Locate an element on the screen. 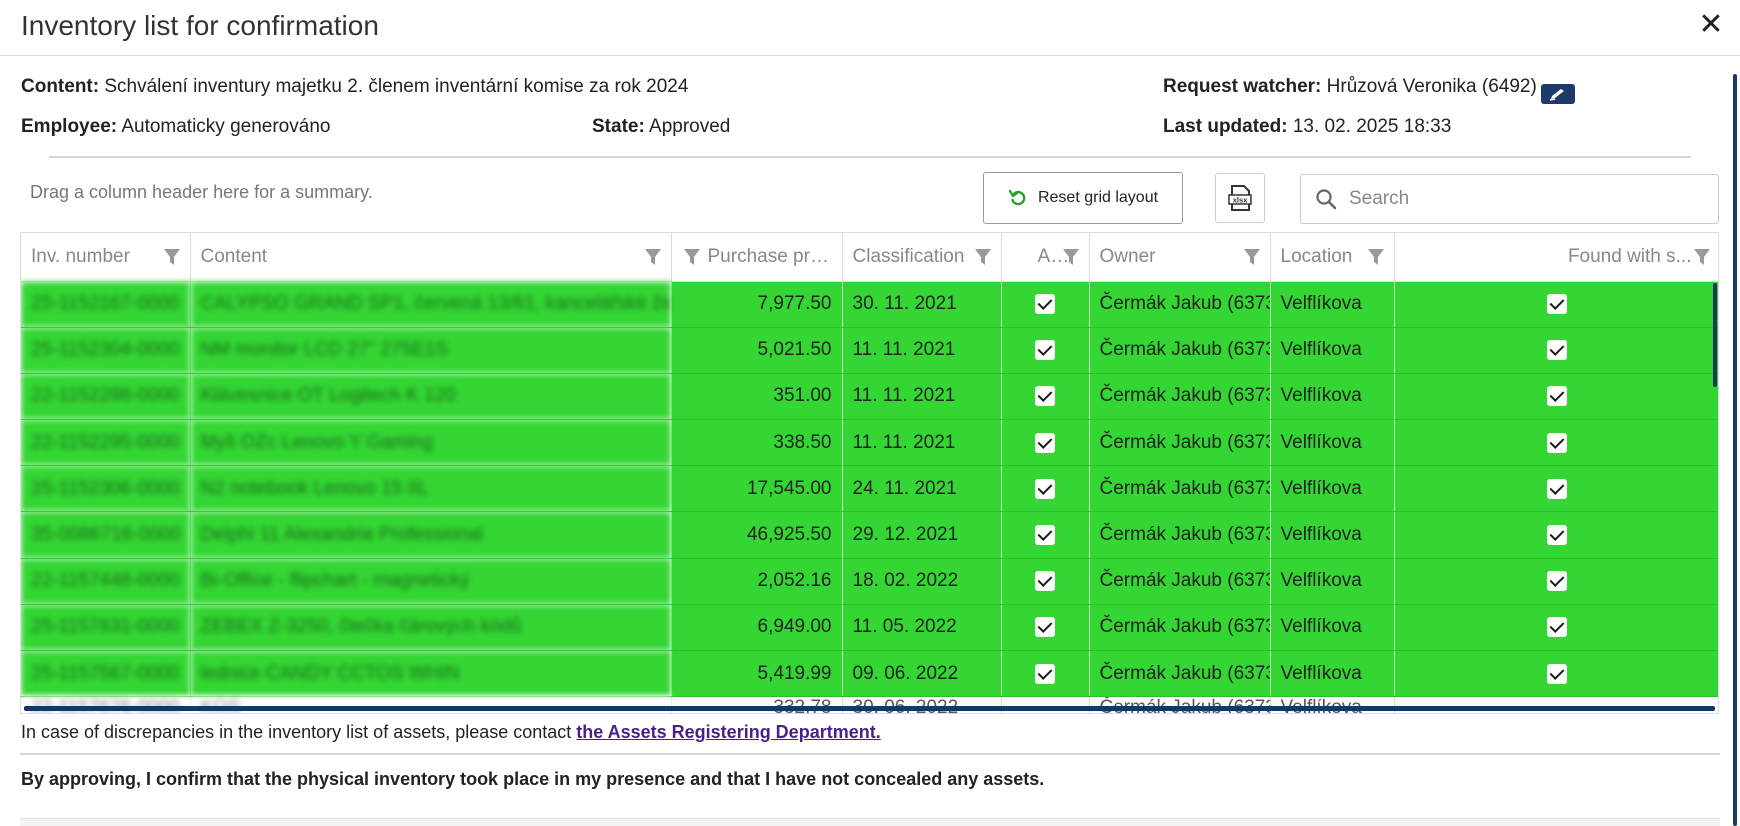 The image size is (1740, 826). note-divider is located at coordinates (870, 754).